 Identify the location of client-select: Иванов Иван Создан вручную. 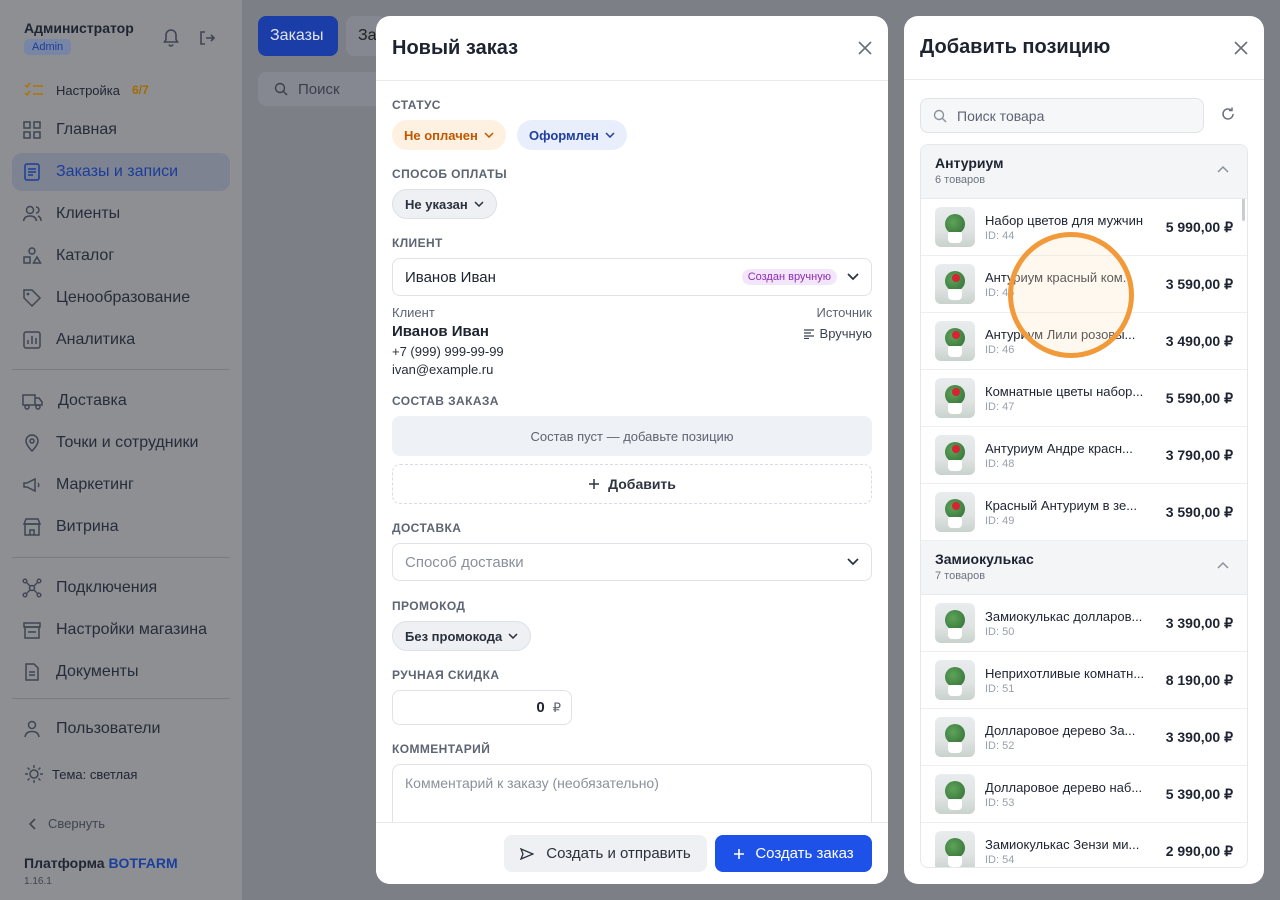
(632, 277).